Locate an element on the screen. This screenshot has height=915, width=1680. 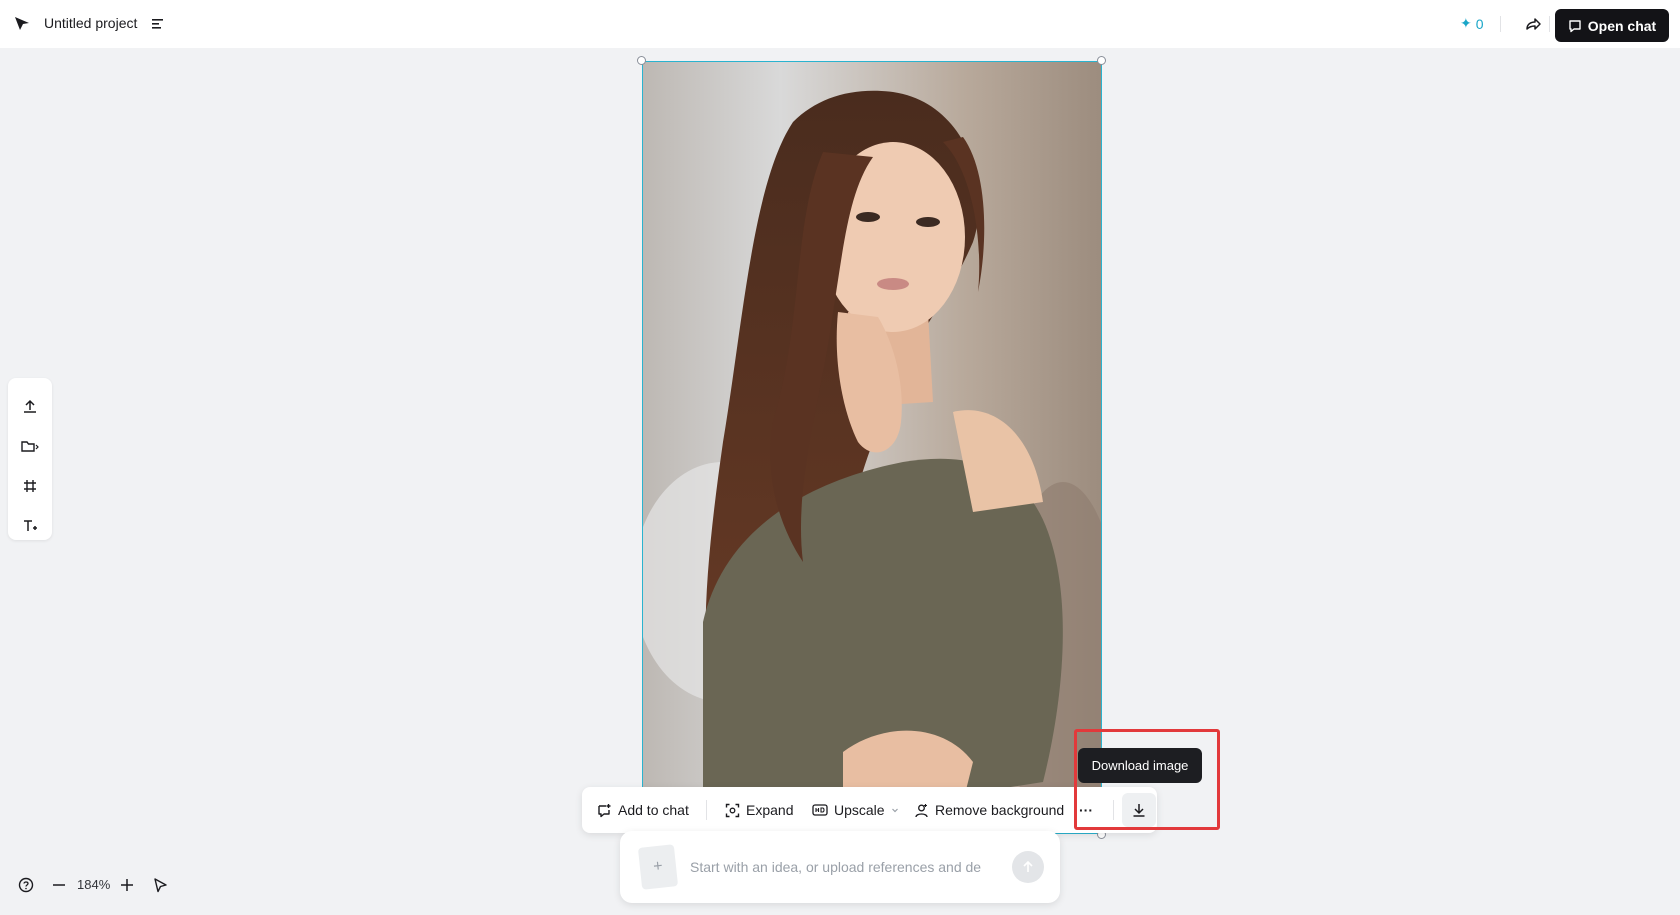
tooltip-label: Download image is located at coordinates (1140, 765).